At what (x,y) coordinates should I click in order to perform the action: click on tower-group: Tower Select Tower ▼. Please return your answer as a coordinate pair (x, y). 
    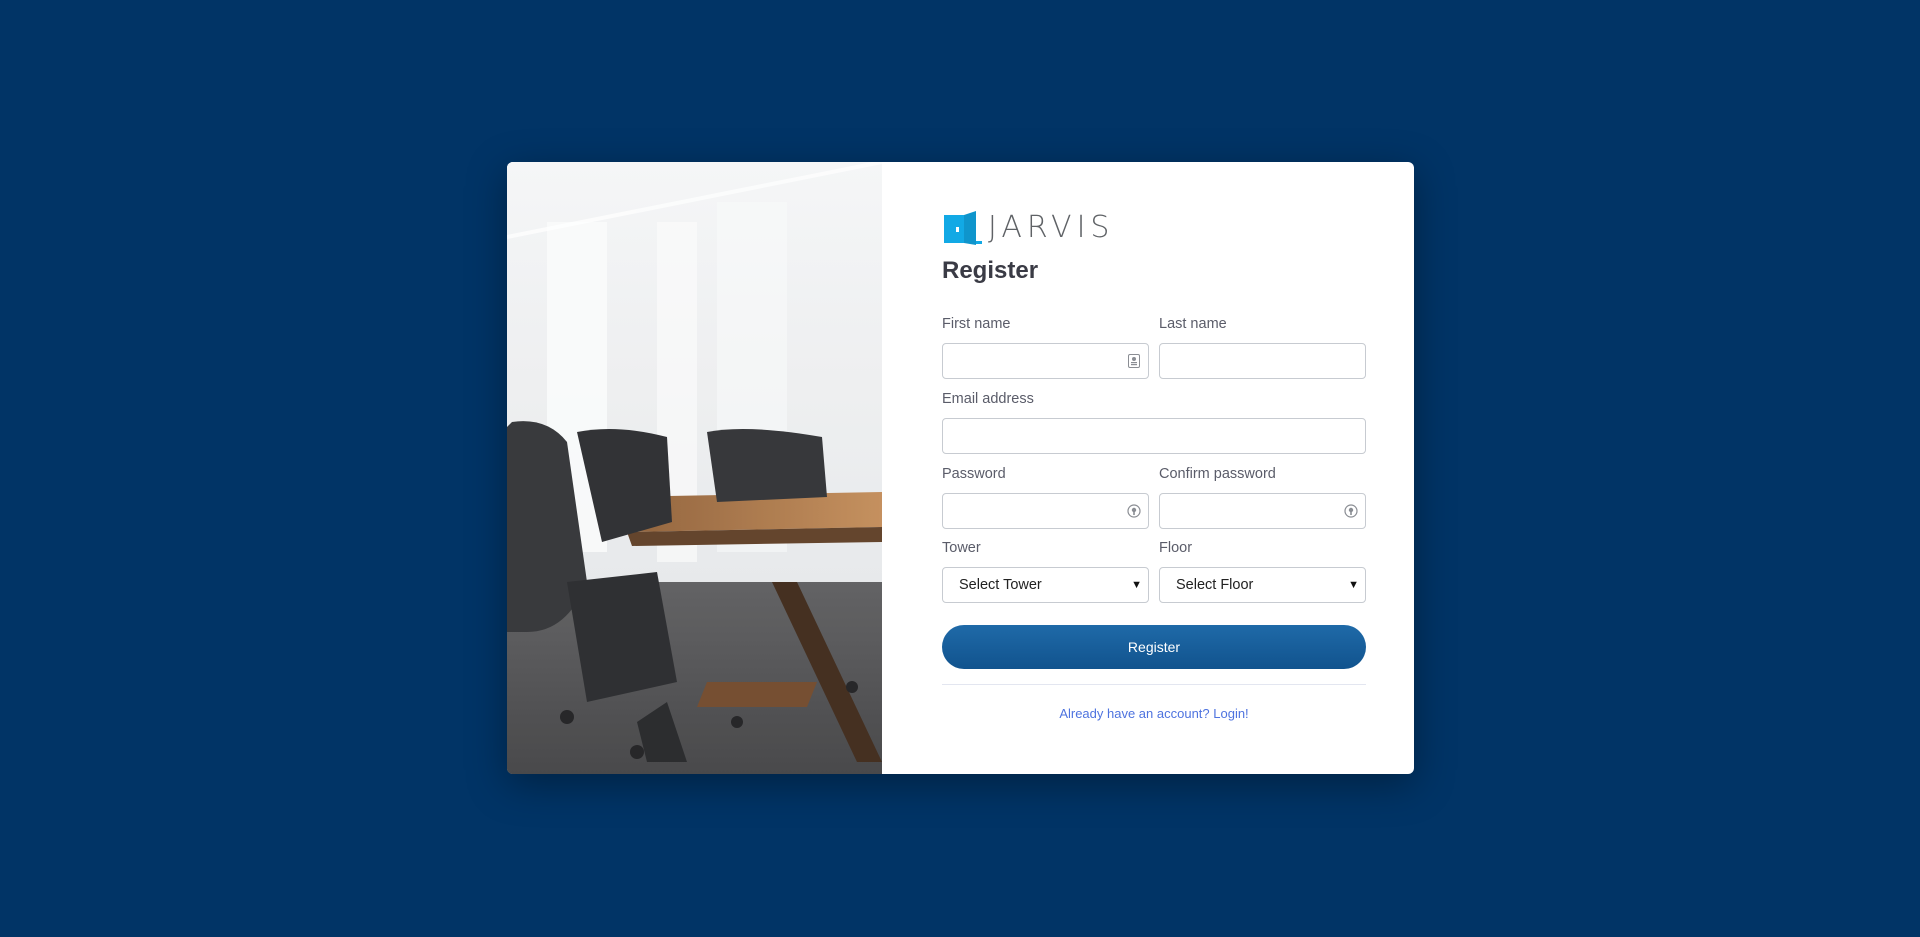
    Looking at the image, I should click on (1045, 570).